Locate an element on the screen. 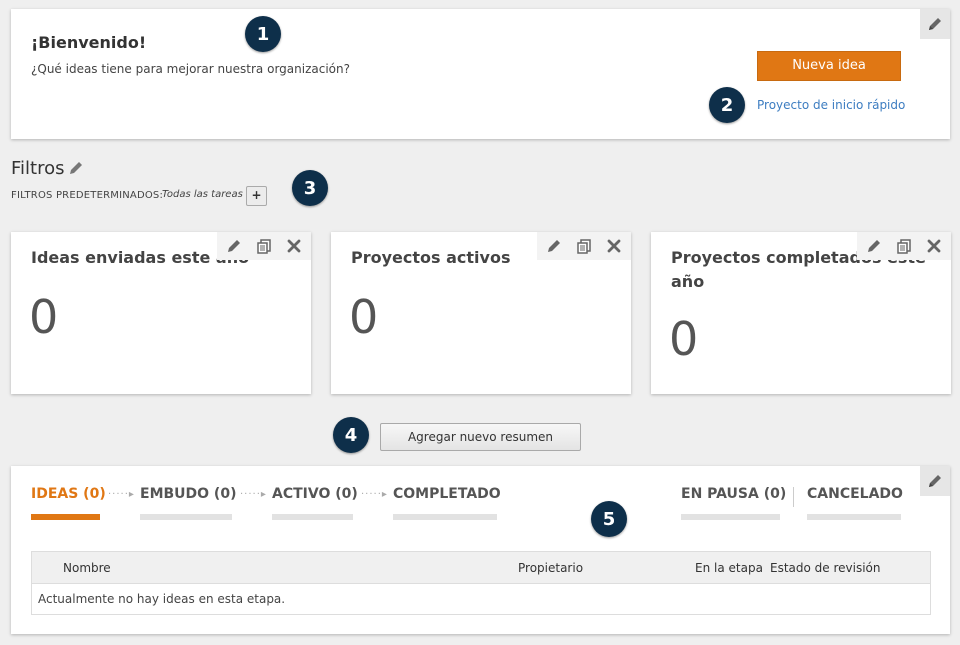  stage-tab-completed: COMPLETADO is located at coordinates (447, 494).